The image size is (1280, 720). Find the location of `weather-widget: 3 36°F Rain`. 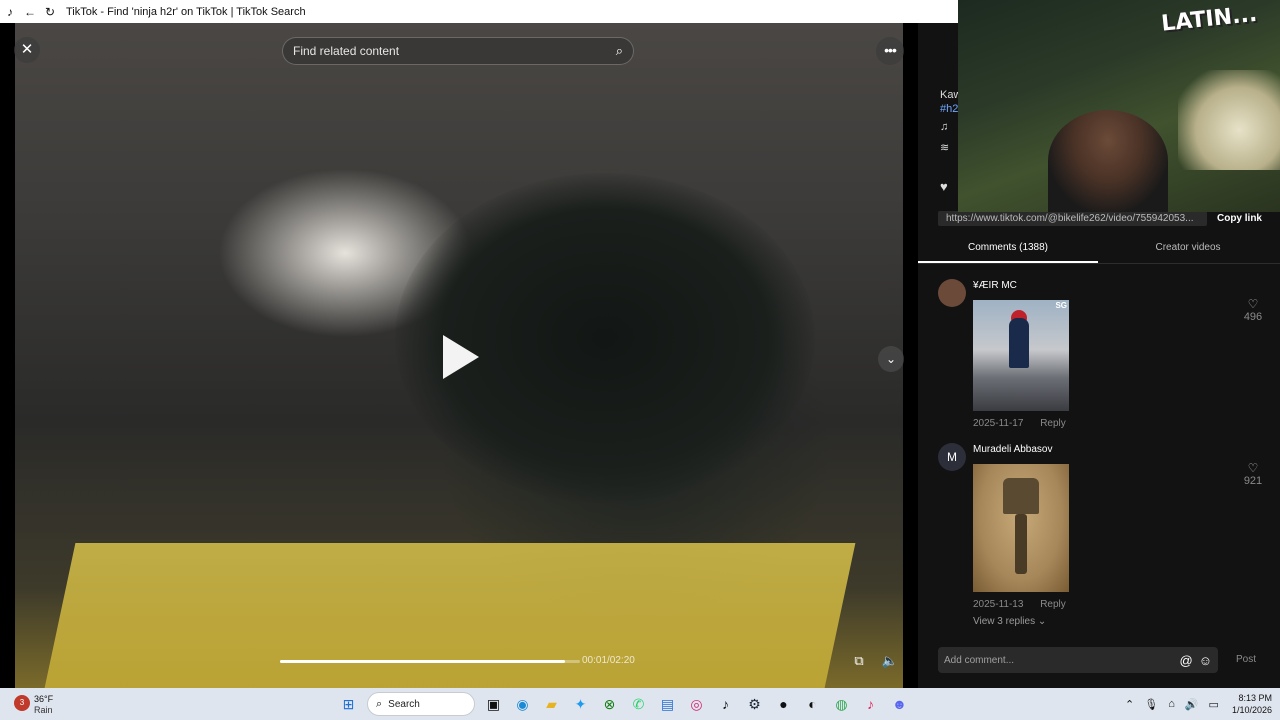

weather-widget: 3 36°F Rain is located at coordinates (40, 704).